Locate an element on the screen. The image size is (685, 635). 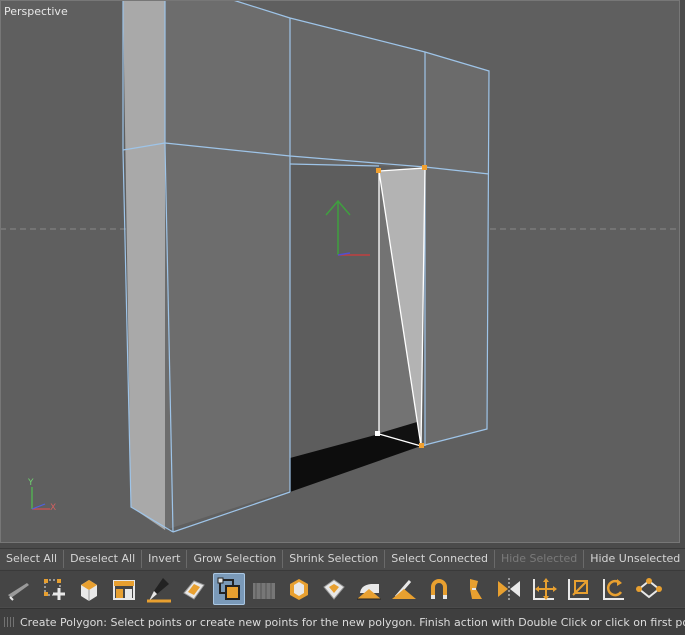
add-point-icon is located at coordinates (54, 589).